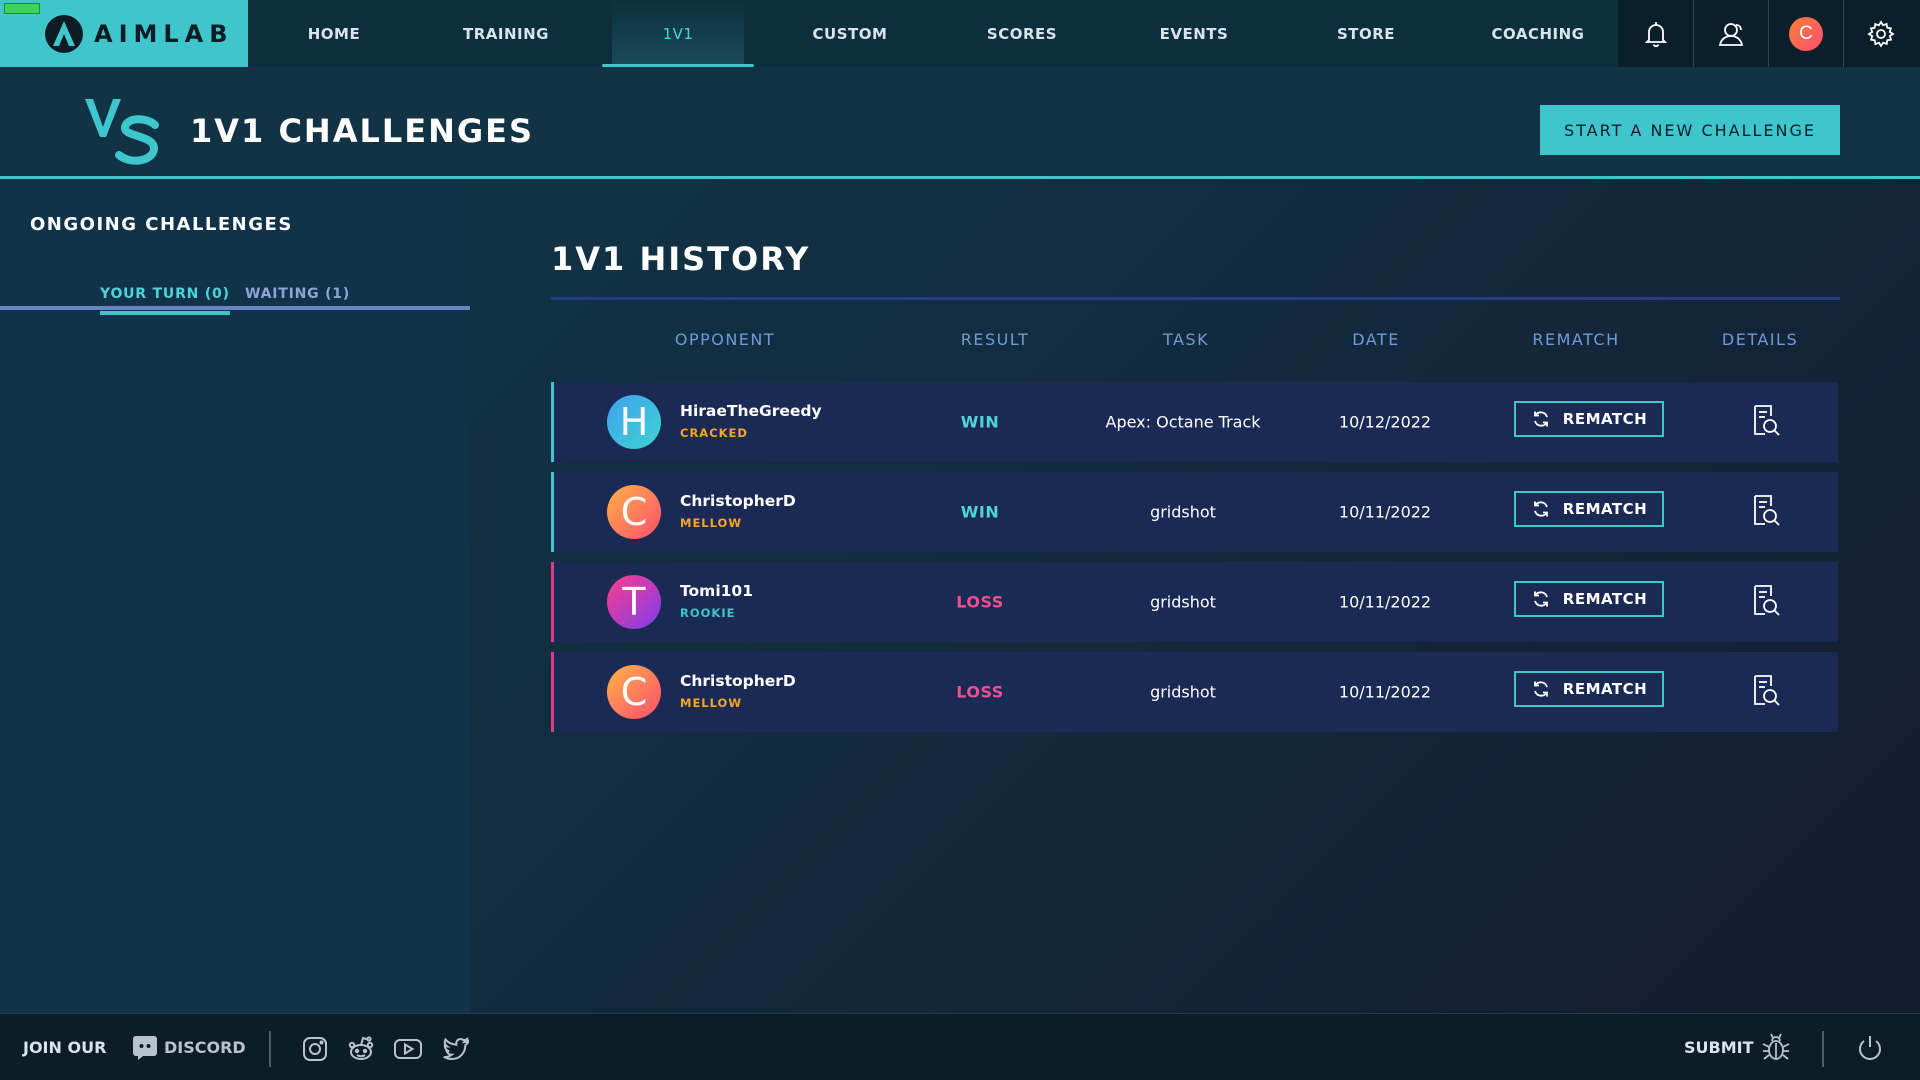  I want to click on nav-events: EVENTS, so click(1194, 33).